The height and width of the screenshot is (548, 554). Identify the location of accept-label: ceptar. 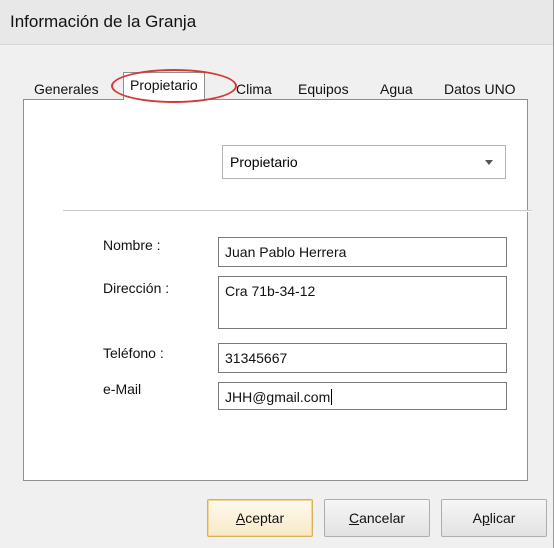
(265, 518).